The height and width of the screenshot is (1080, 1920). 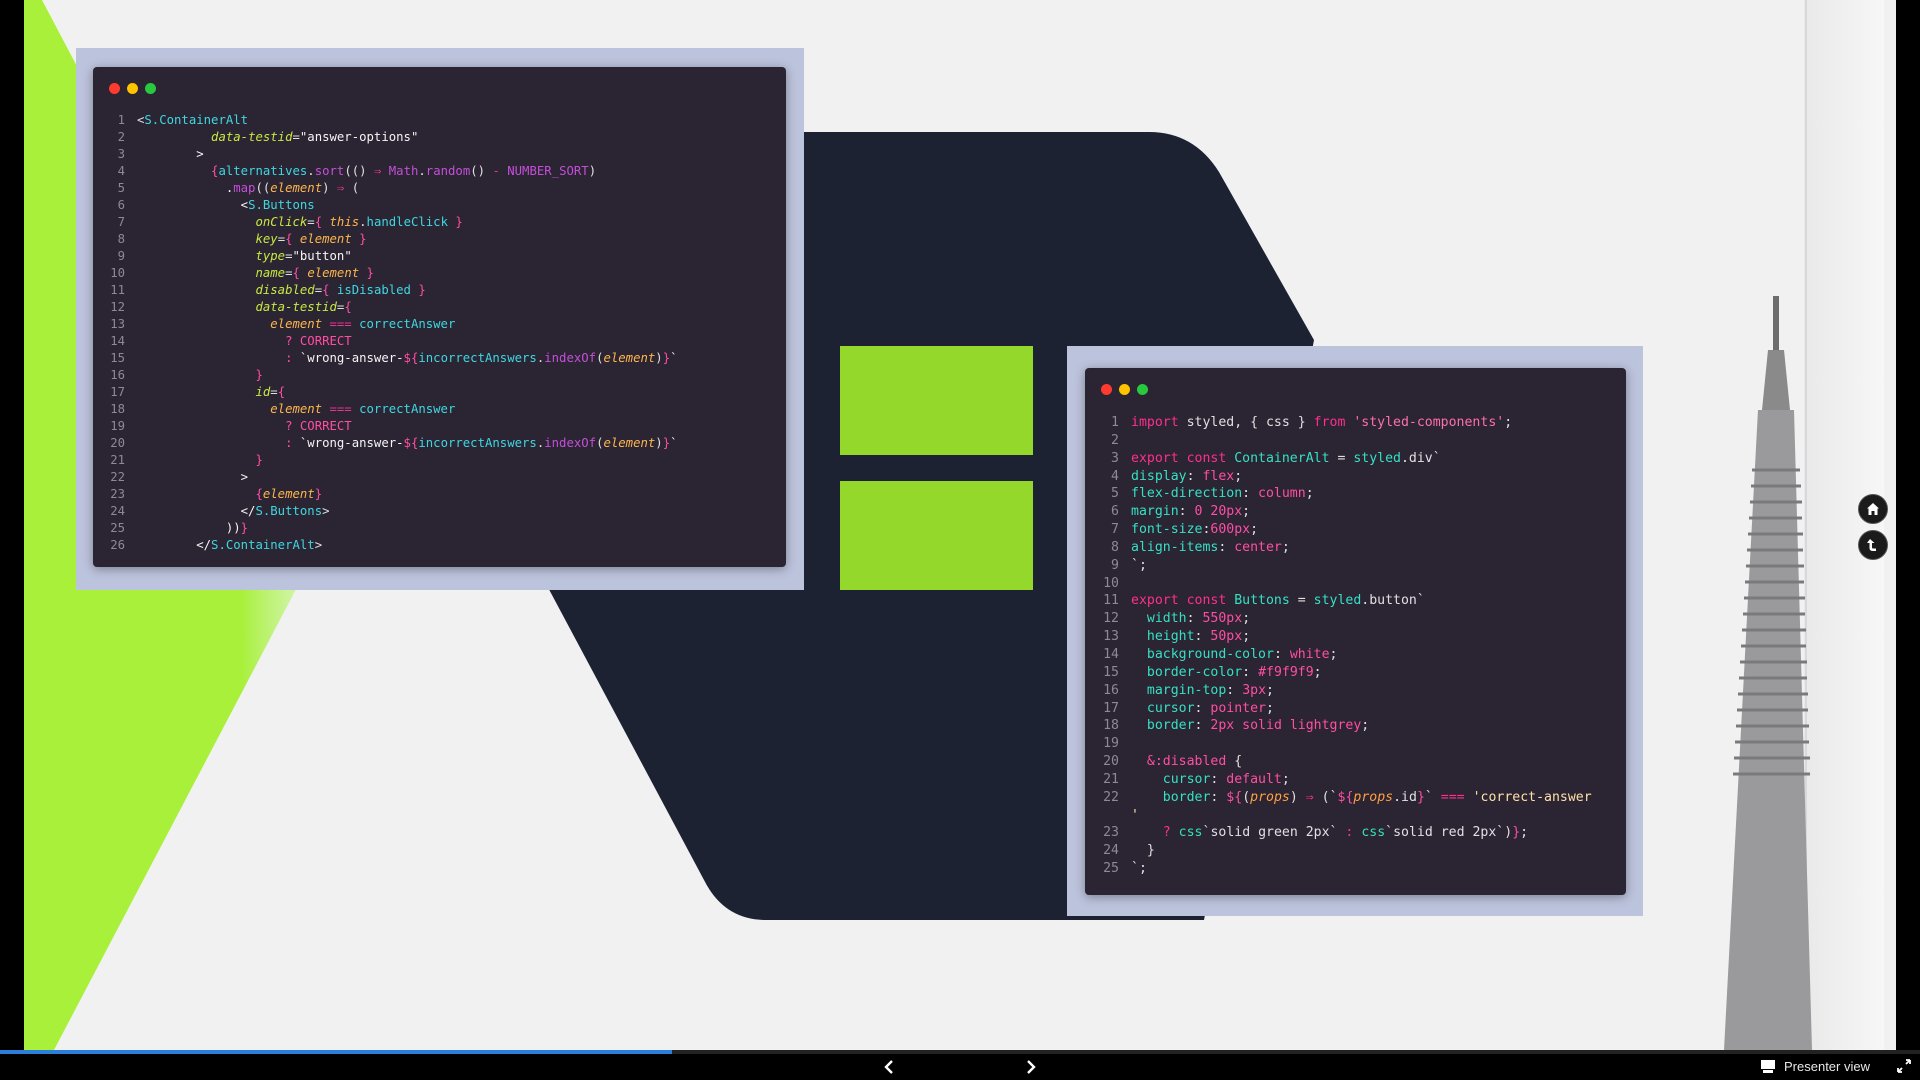 What do you see at coordinates (439, 222) in the screenshot?
I see `code-line: 7 onClick={ this.handleClick }` at bounding box center [439, 222].